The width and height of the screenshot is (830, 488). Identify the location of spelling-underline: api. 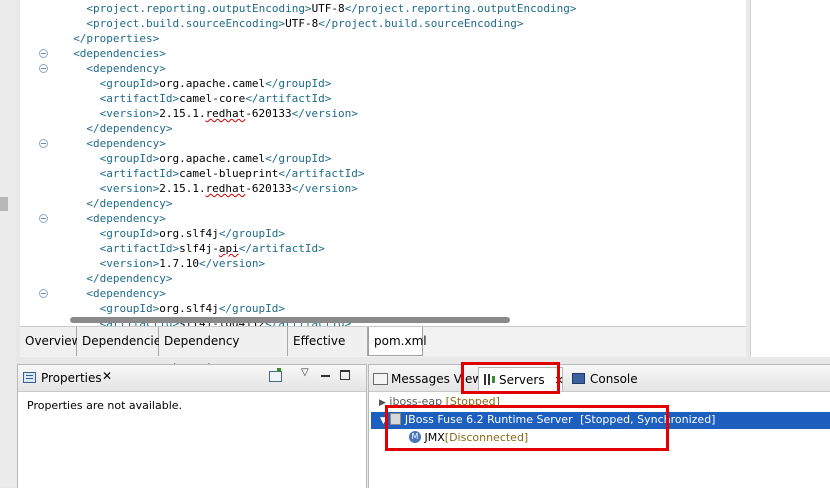
(228, 248).